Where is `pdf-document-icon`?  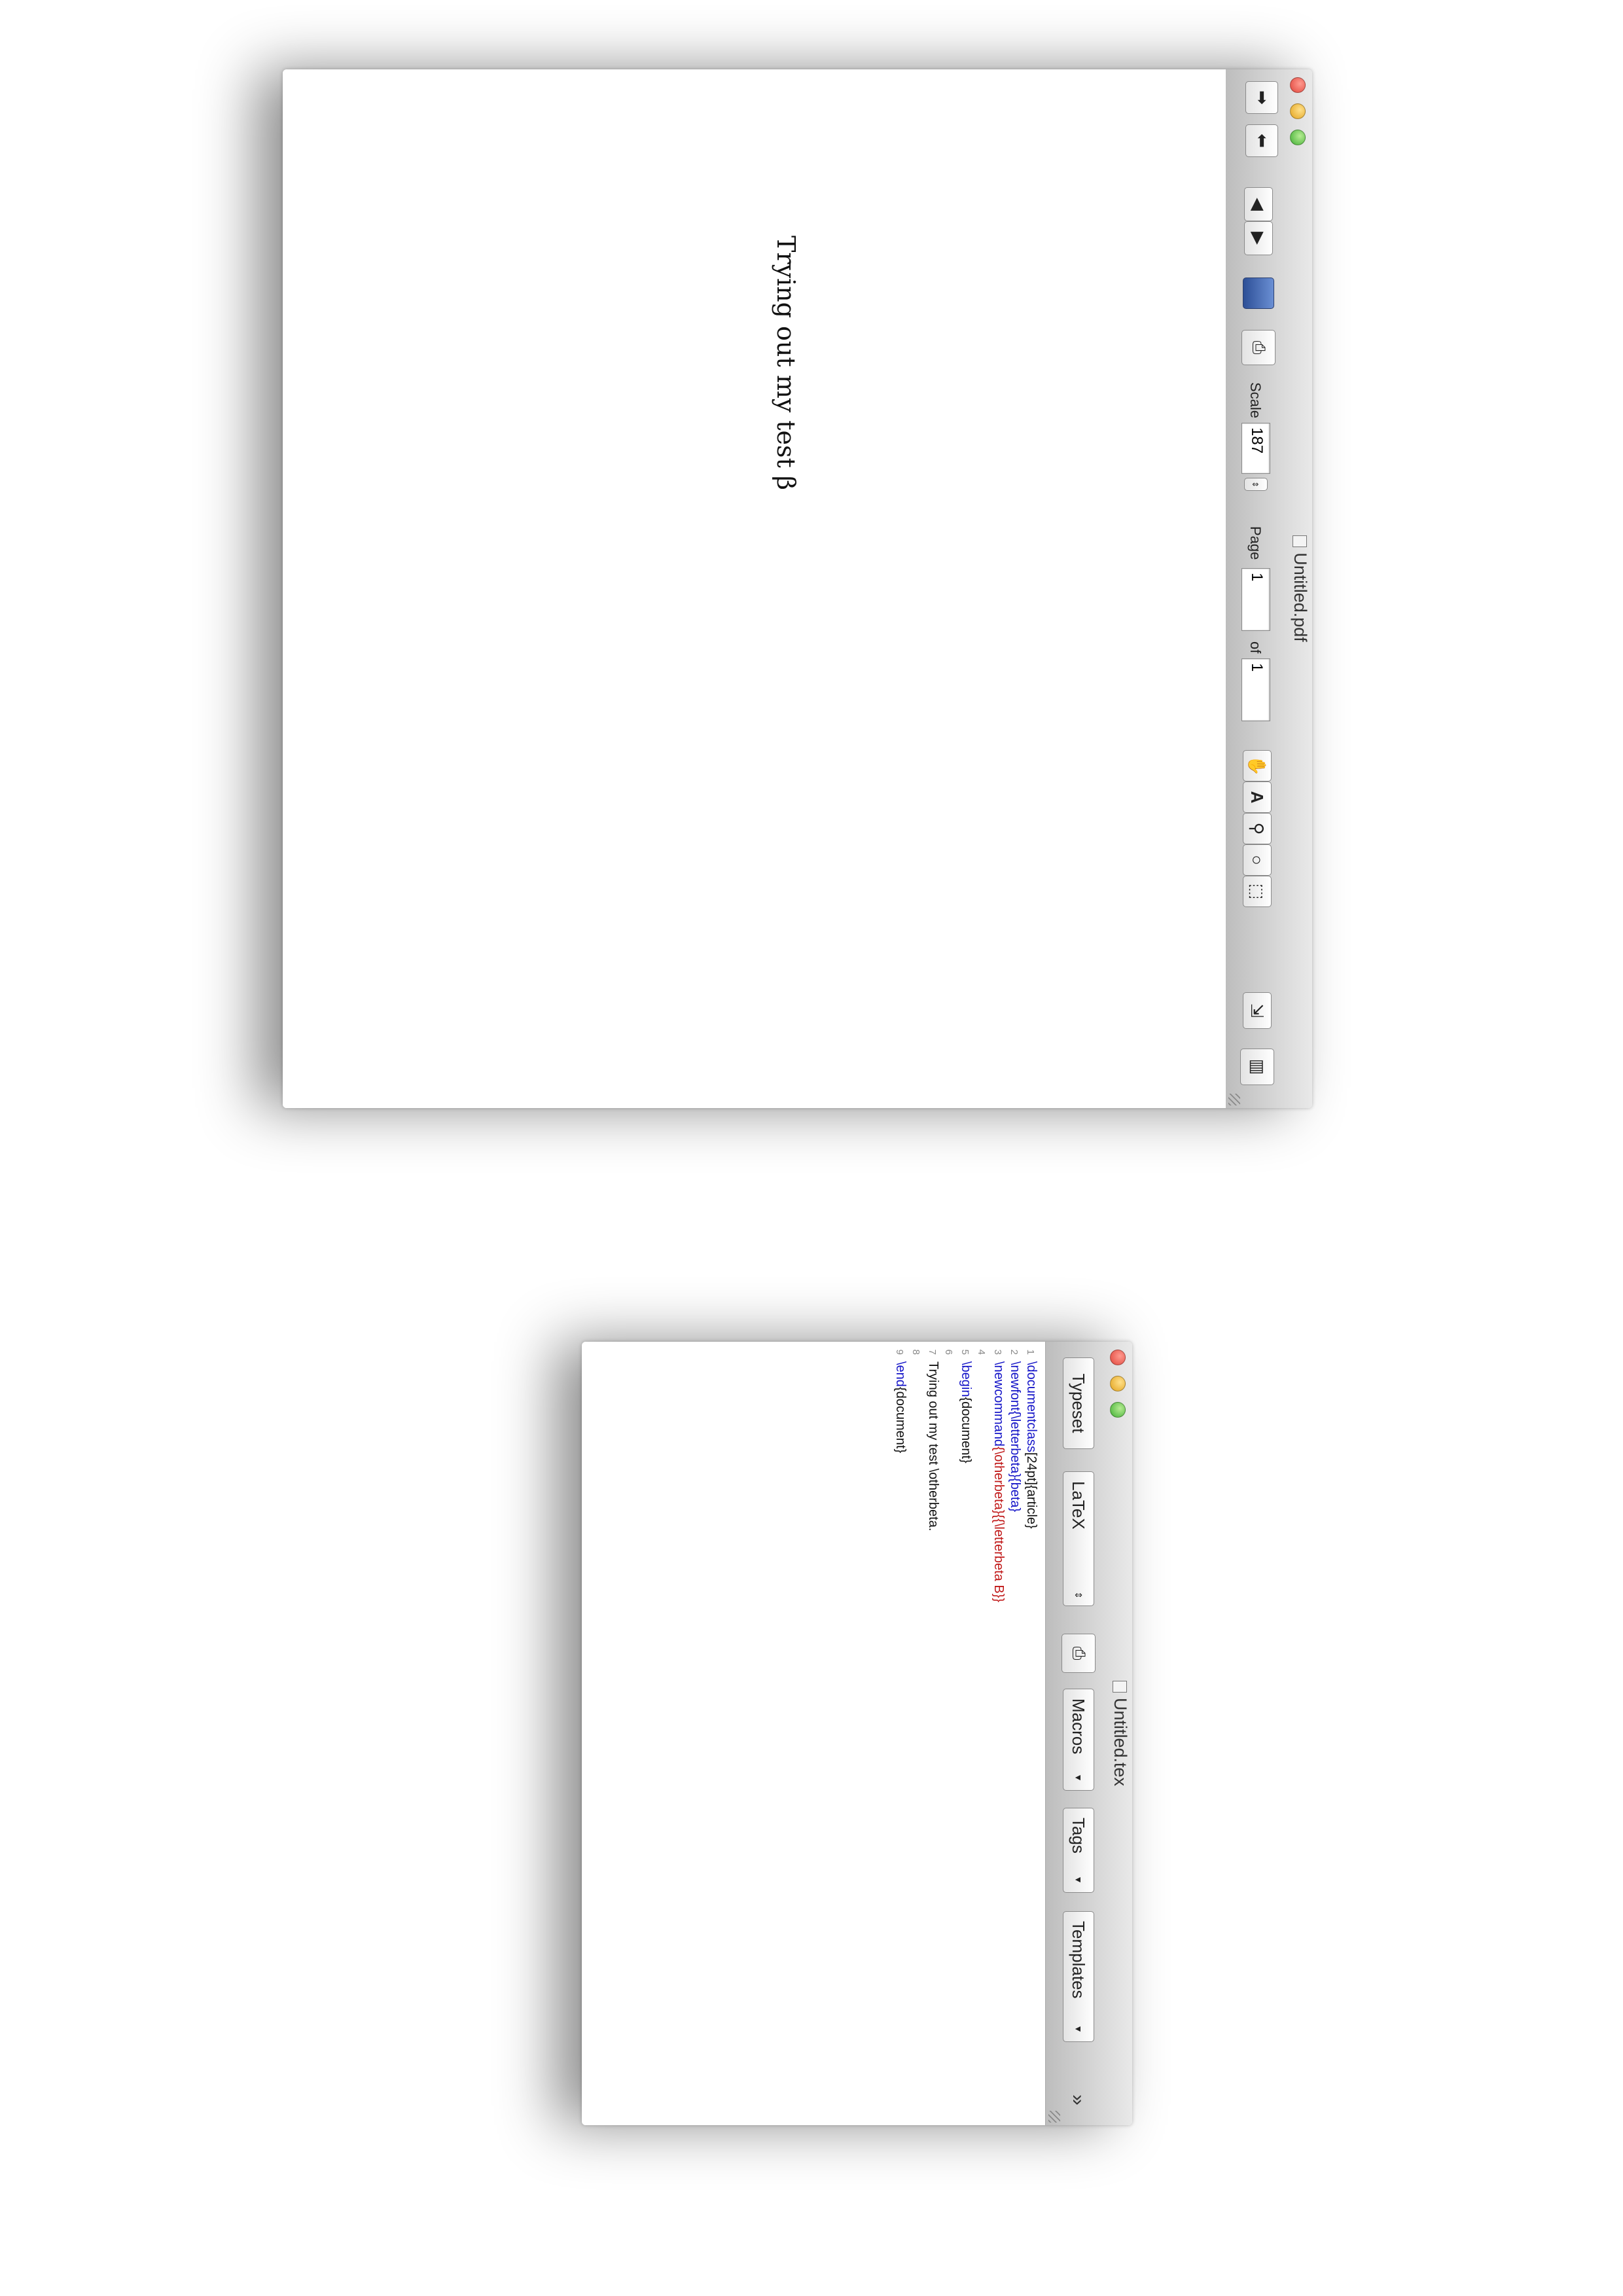
pdf-document-icon is located at coordinates (1300, 541).